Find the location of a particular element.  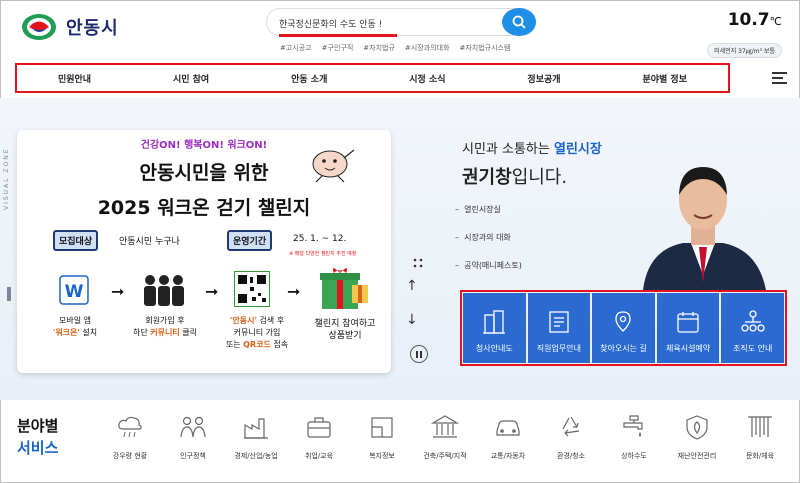

hashtag-links: #고시공고 #구인구직 #자치법규 #시장과의대화 #자치법규시스템 is located at coordinates (395, 48).